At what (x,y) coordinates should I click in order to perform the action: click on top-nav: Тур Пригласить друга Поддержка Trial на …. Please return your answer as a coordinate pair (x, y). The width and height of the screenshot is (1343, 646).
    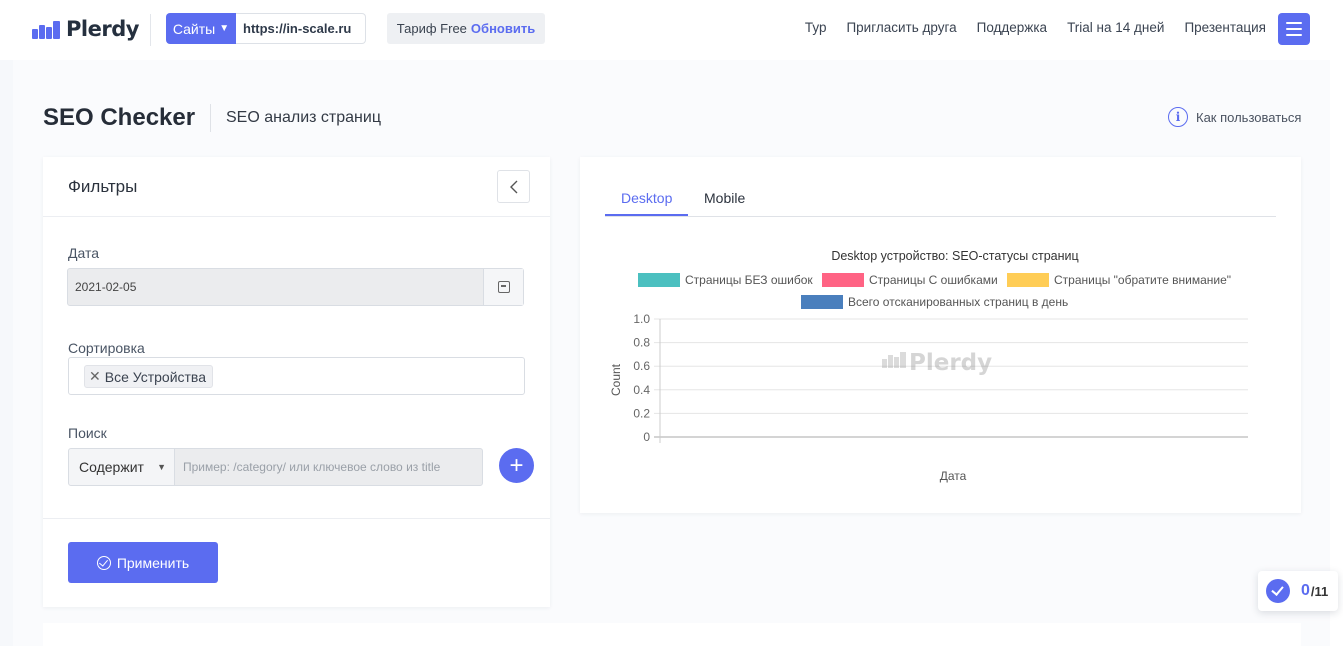
    Looking at the image, I should click on (1035, 27).